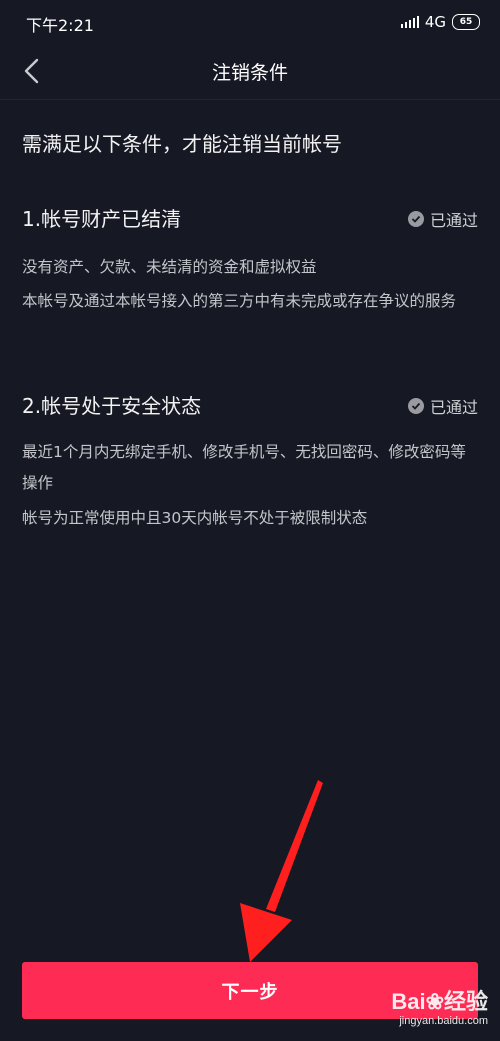  I want to click on watermark-url: jingyan.baidu.com, so click(443, 1021).